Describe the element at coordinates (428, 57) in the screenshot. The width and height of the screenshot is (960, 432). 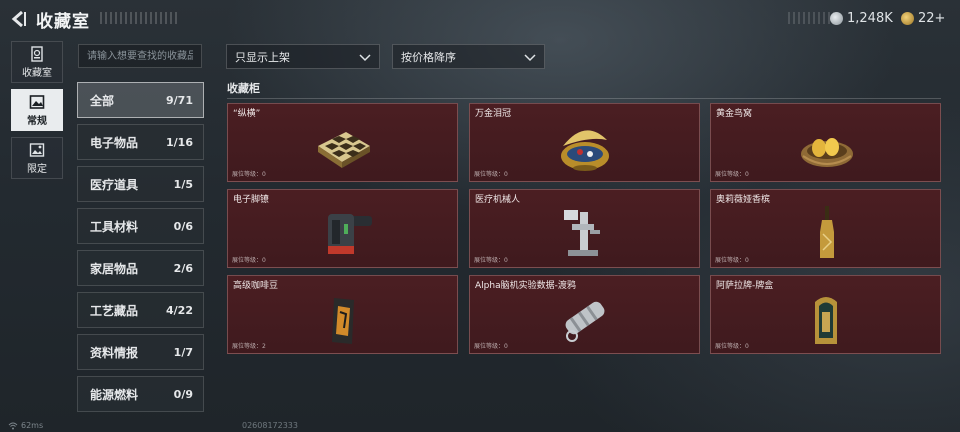
I see `sort-value: 按价格降序` at that location.